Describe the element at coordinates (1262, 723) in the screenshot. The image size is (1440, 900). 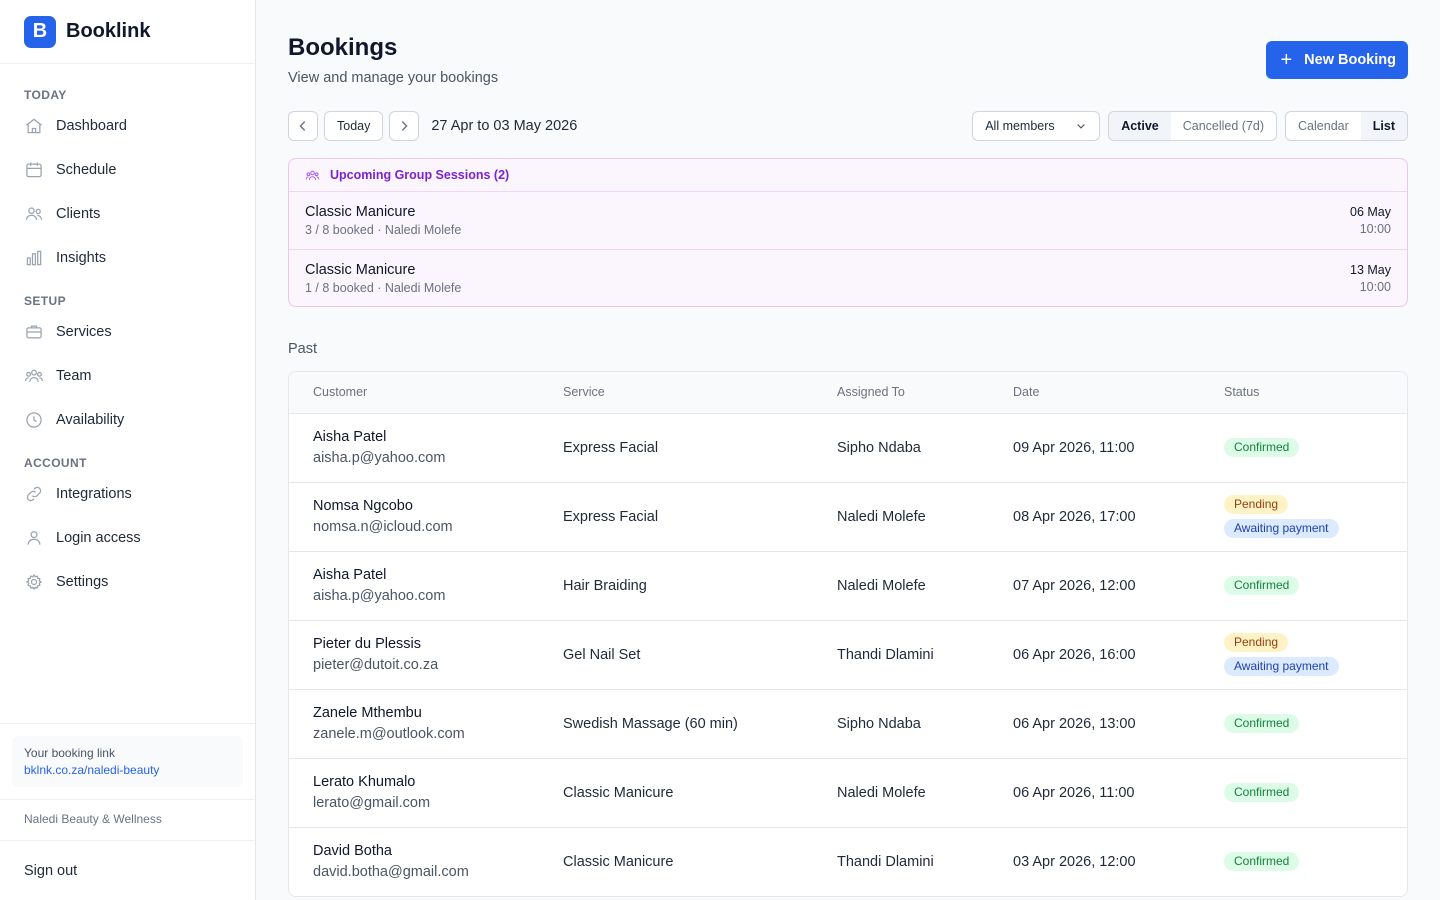
I see `status-badge: Confirmed` at that location.